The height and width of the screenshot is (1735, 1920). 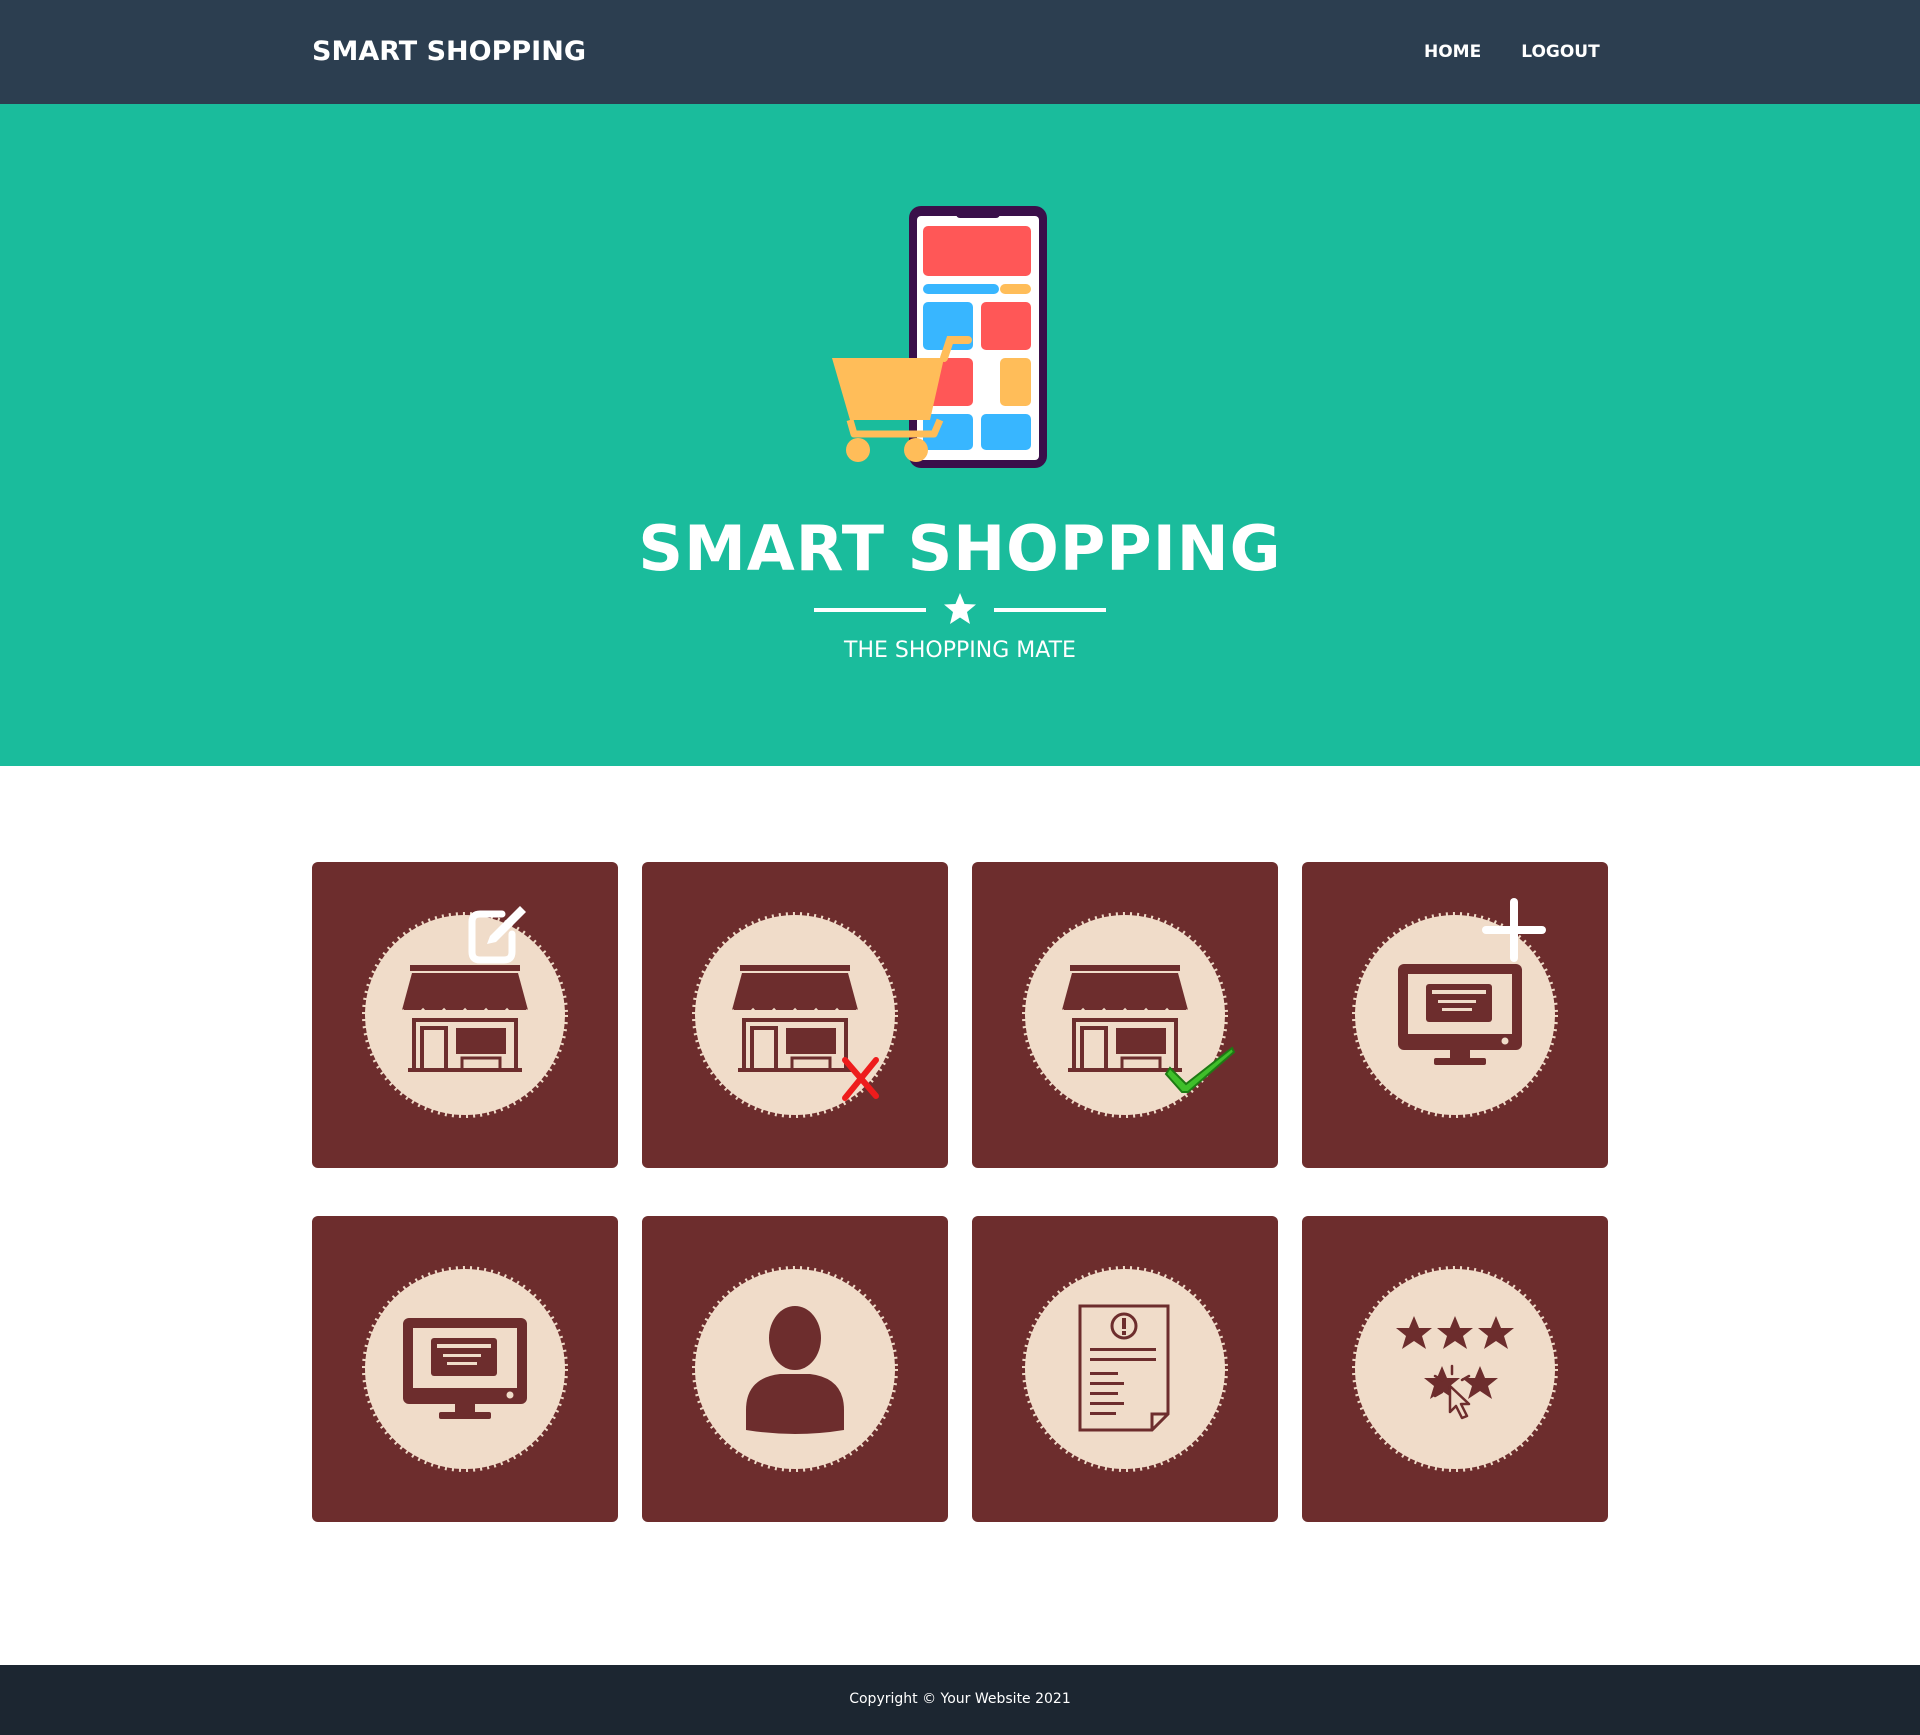 I want to click on tile-rating-stars, so click(x=1455, y=1369).